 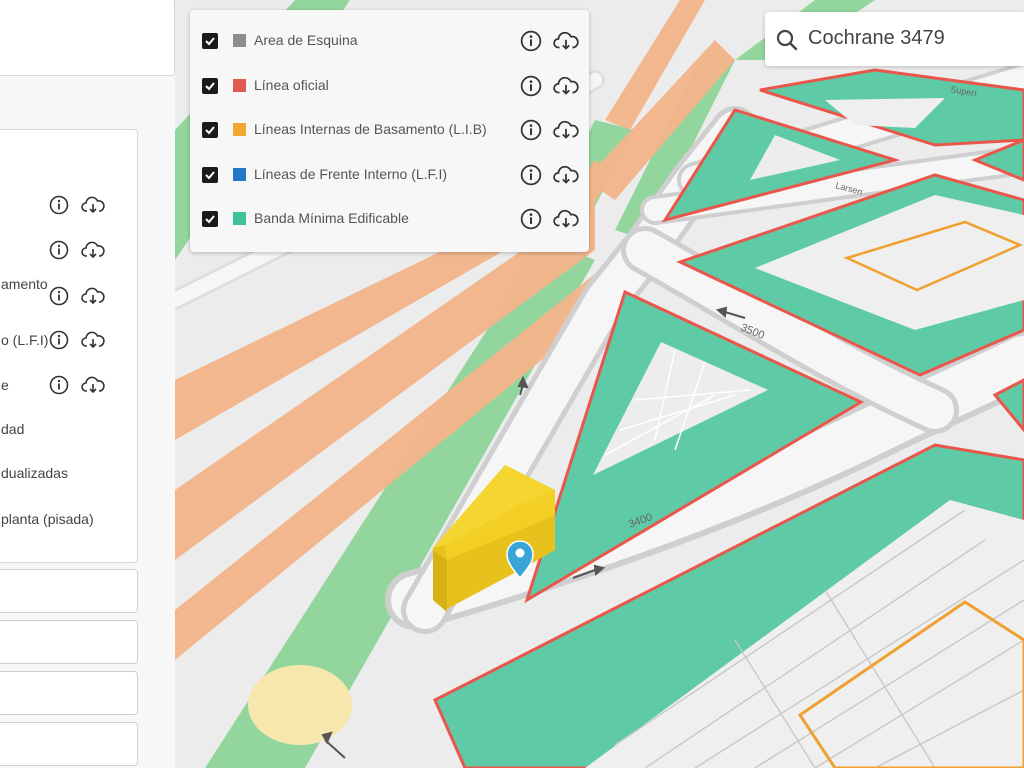 What do you see at coordinates (350, 174) in the screenshot?
I see `layer-label: Líneas de Frente Interno (L.F.I)` at bounding box center [350, 174].